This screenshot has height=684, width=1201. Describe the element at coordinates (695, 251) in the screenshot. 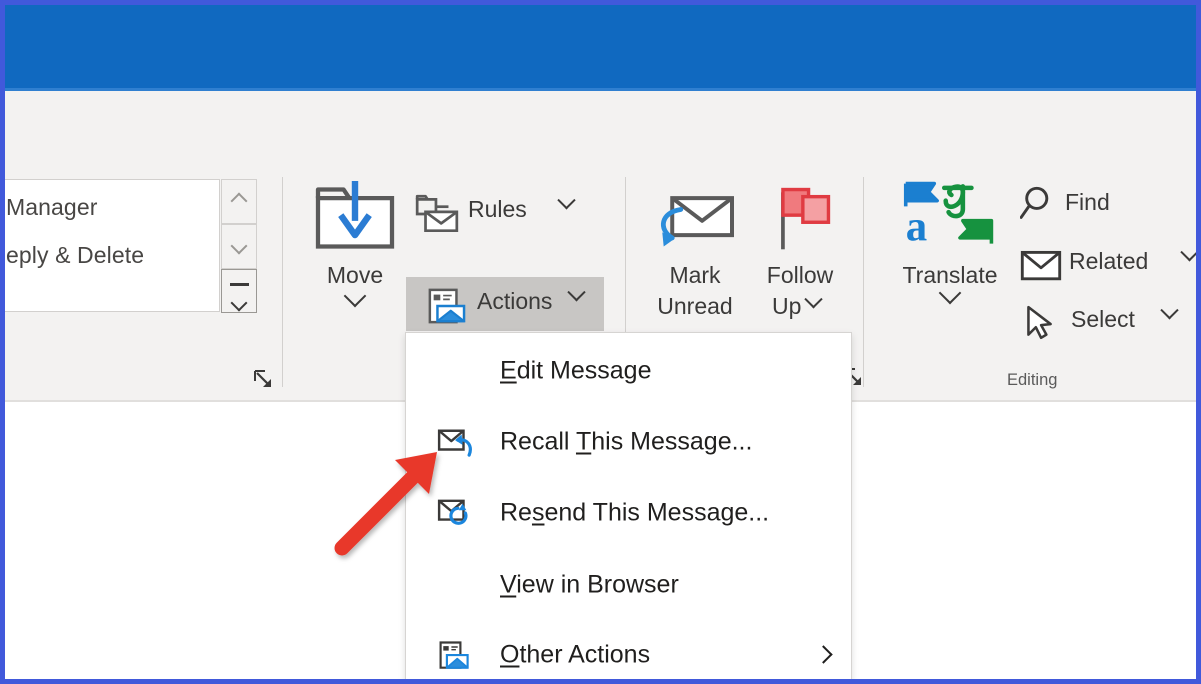

I see `mark-unread-button: Mark Unread` at that location.